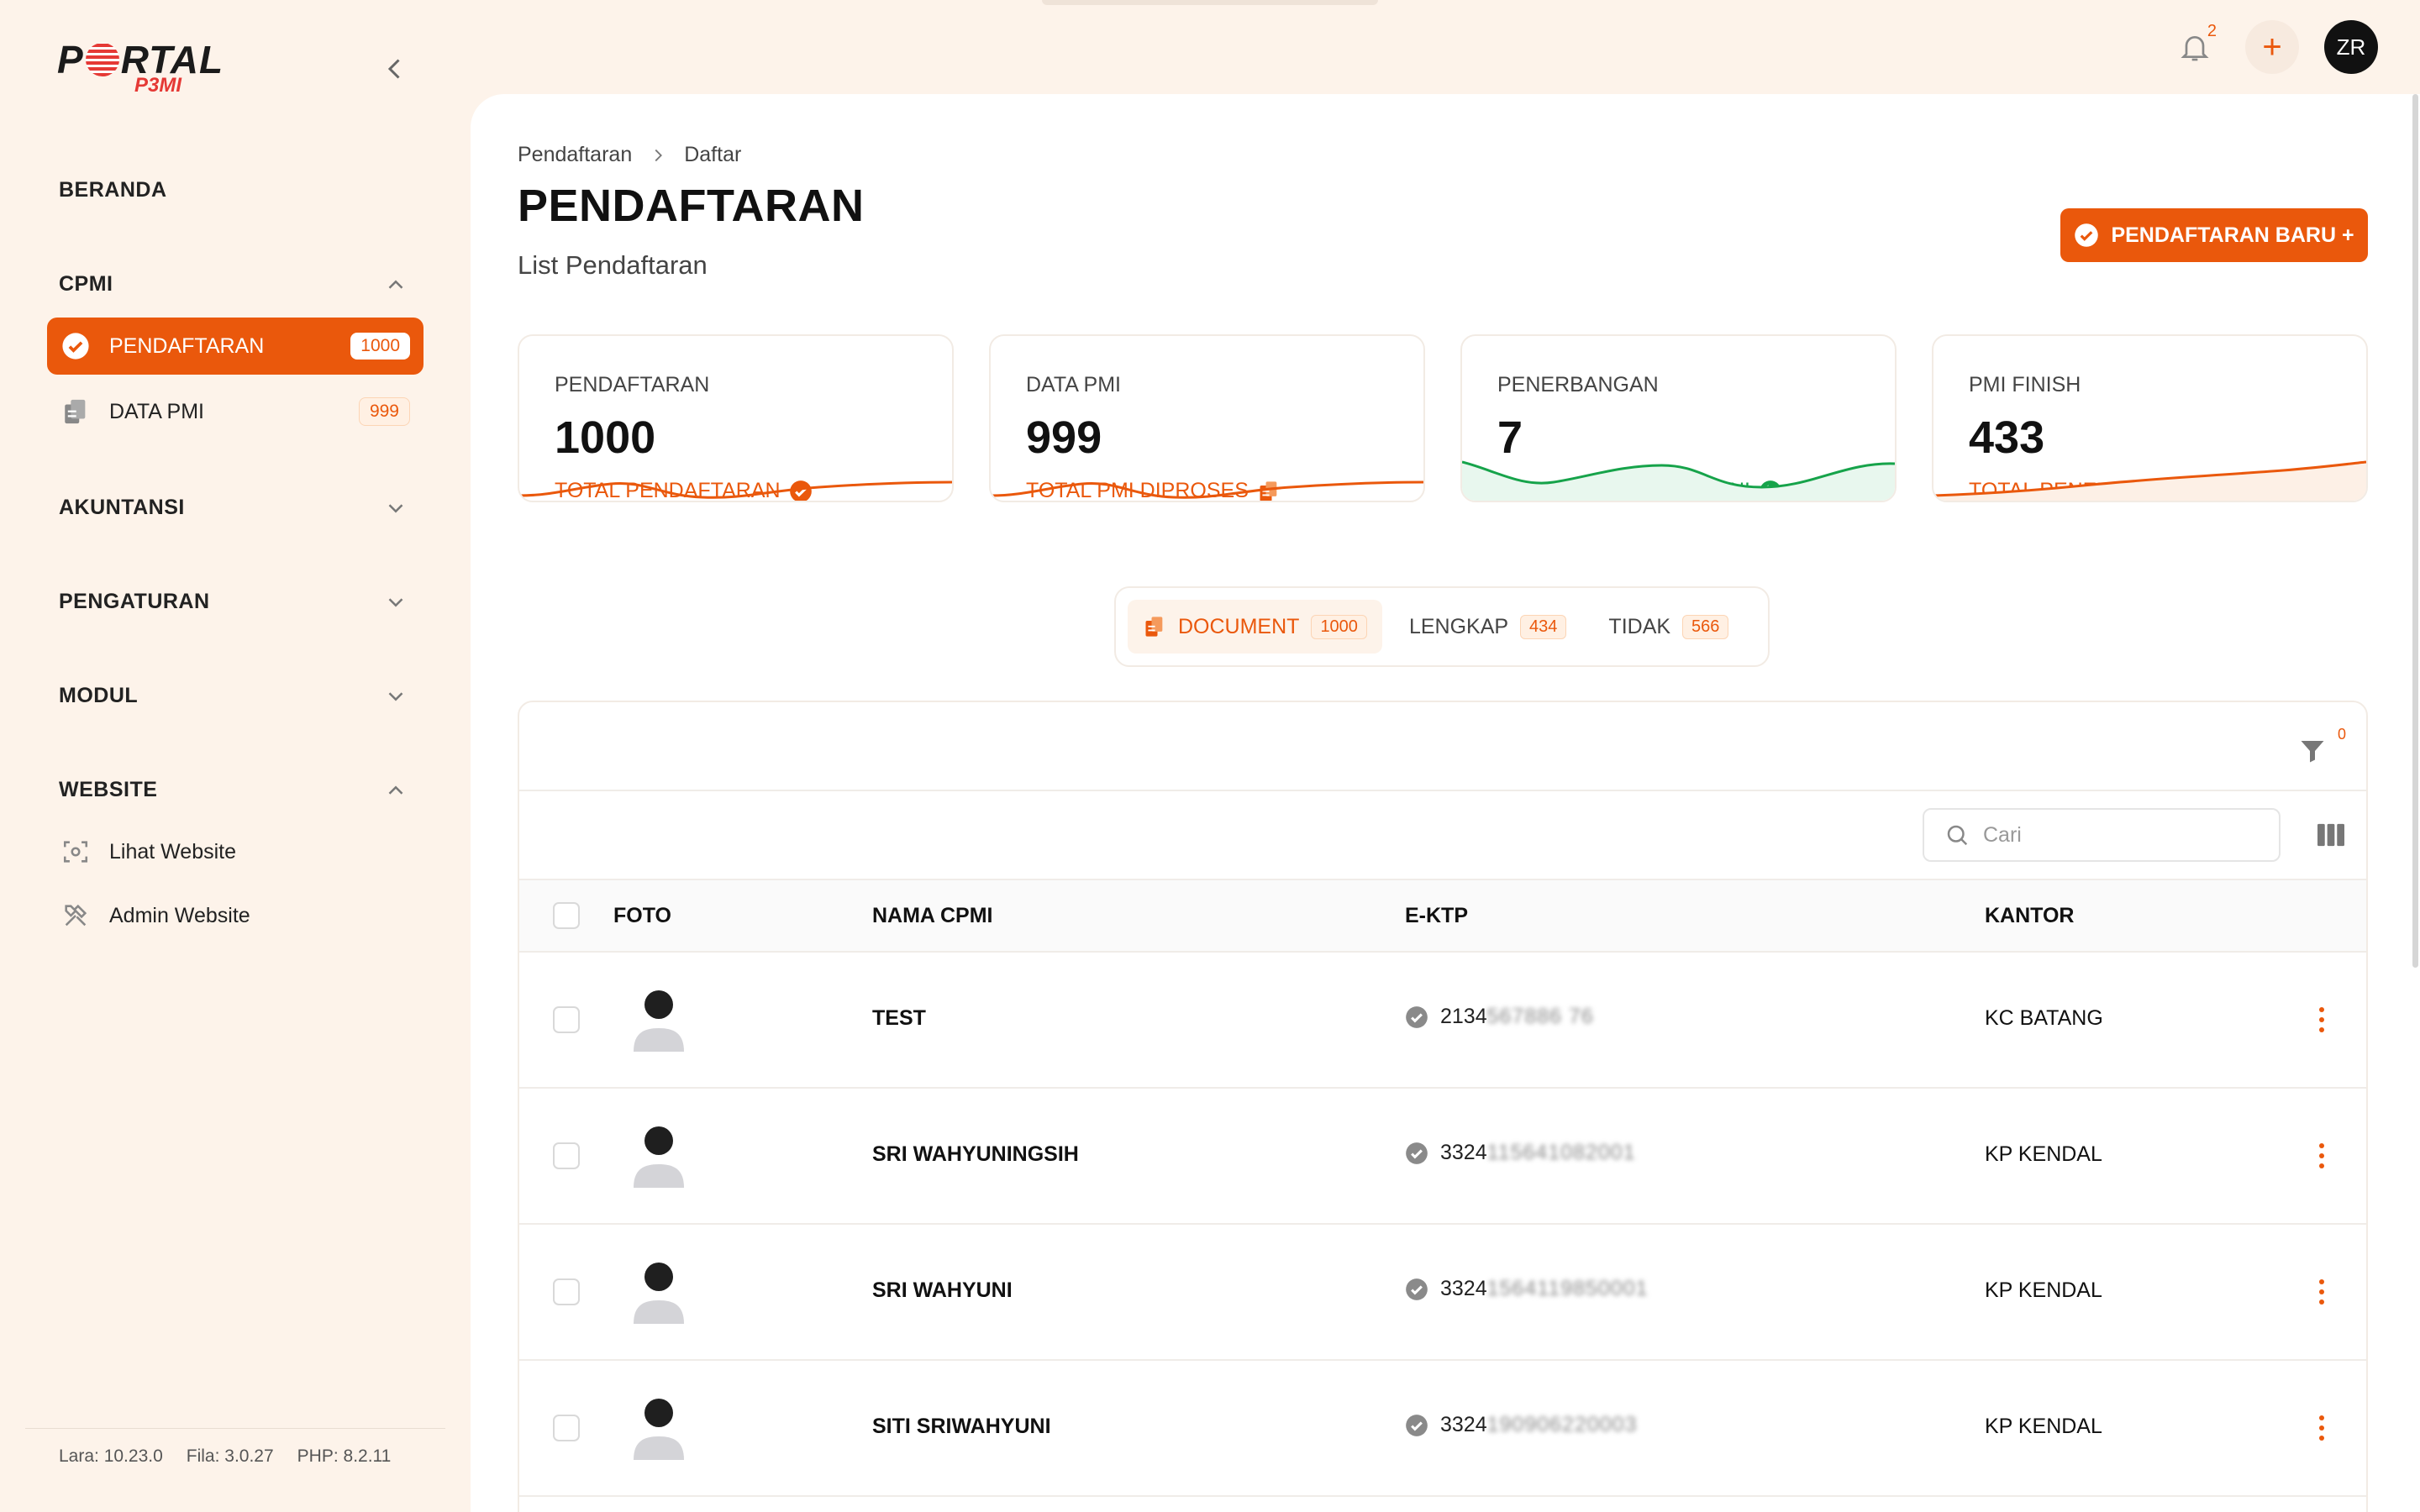  Describe the element at coordinates (2351, 47) in the screenshot. I see `user-avatar: ZR` at that location.